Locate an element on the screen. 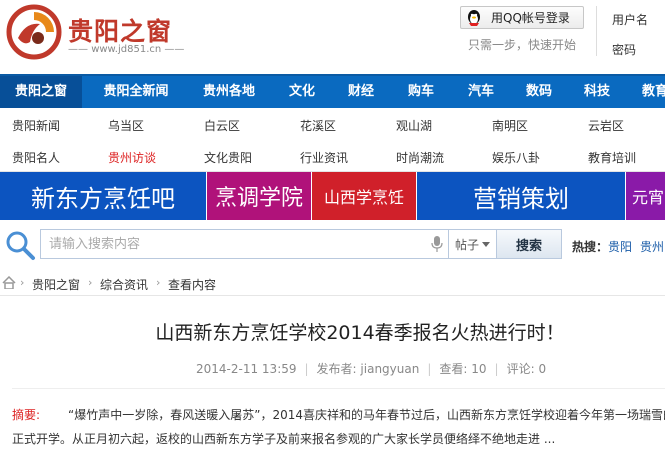 The height and width of the screenshot is (458, 665). nav-item-digital: 数码 is located at coordinates (539, 92).